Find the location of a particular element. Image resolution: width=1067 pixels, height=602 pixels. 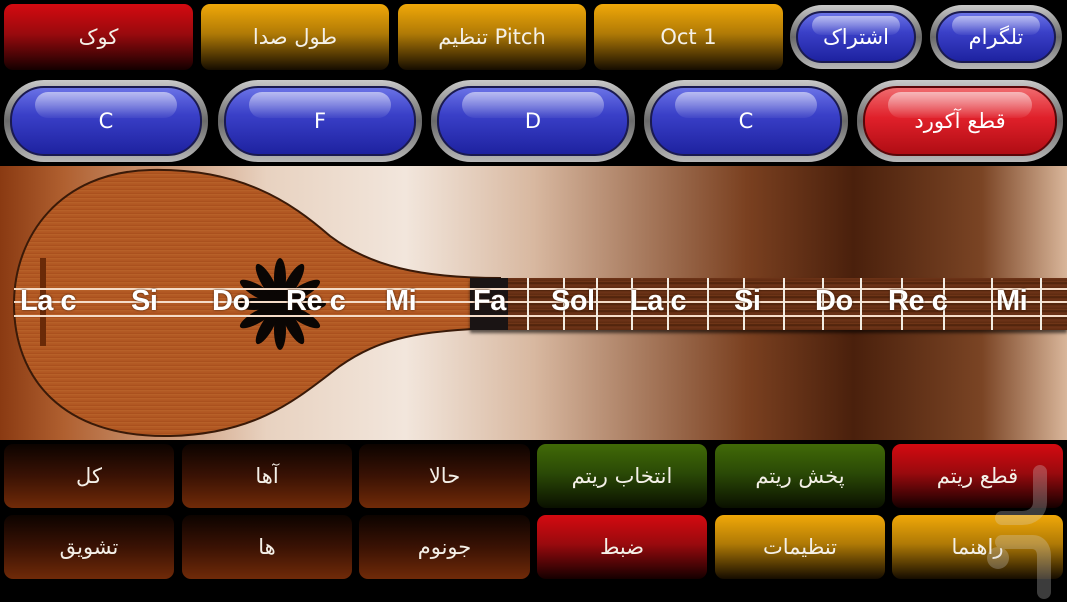

stop-chord-button: قطع آکورد is located at coordinates (960, 121).